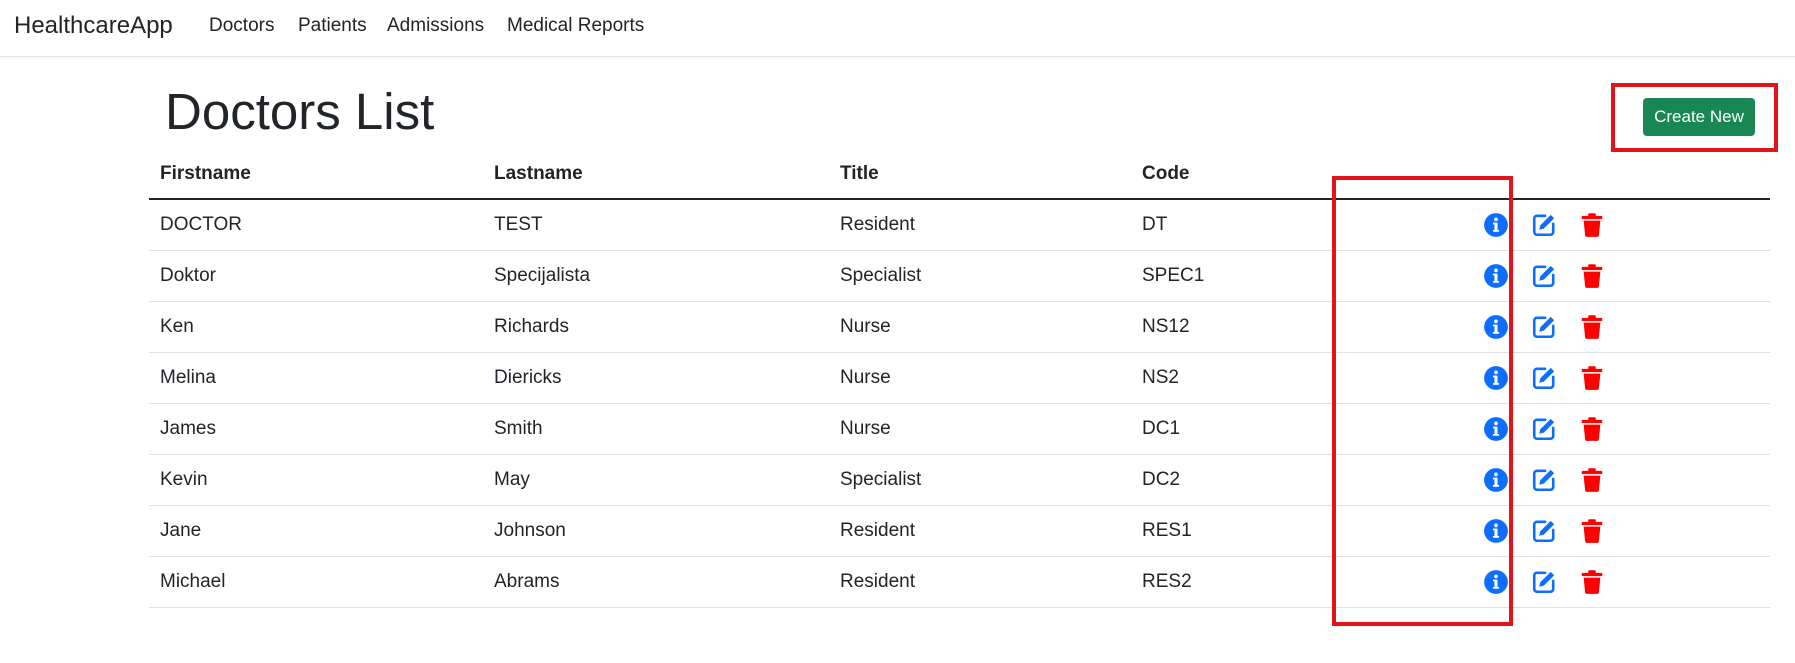 Image resolution: width=1795 pixels, height=663 pixels. I want to click on table-row: Ken Richards Nurse NS12, so click(959, 327).